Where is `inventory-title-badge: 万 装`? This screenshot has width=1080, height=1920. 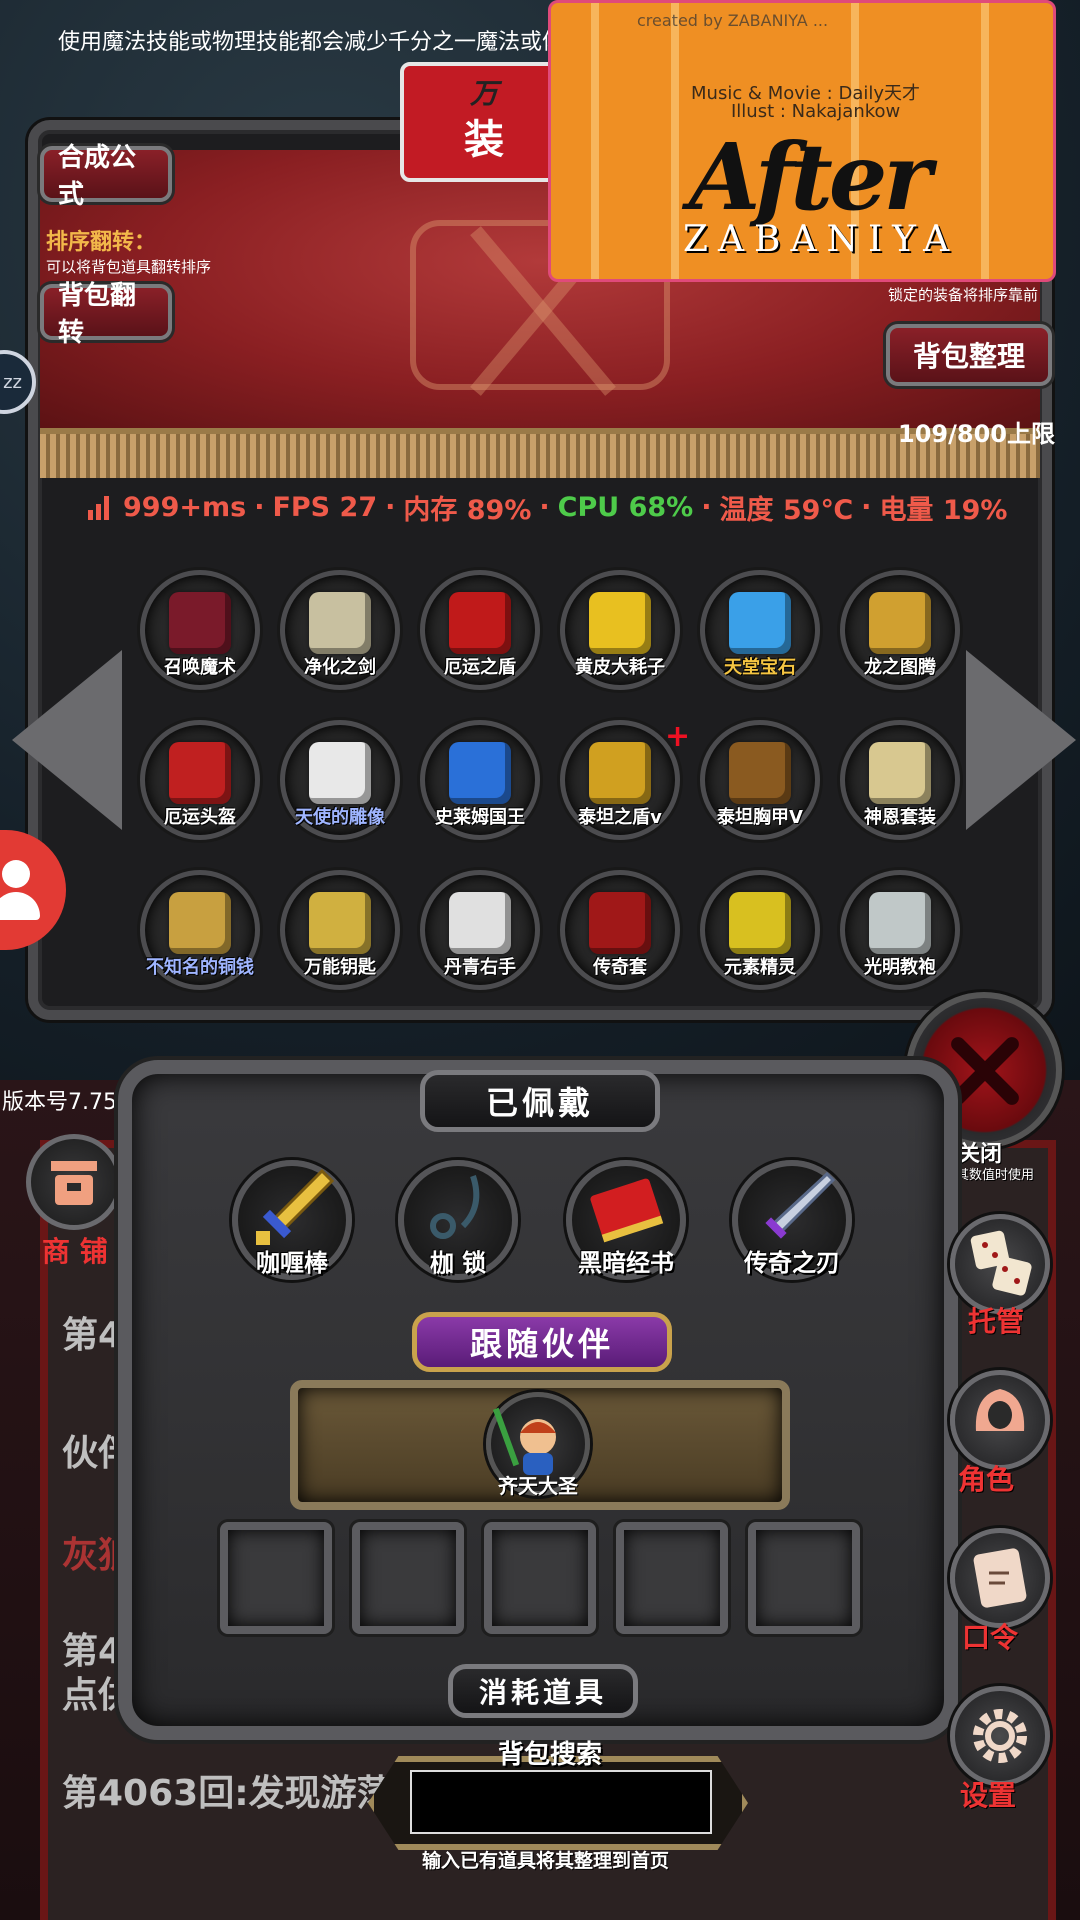
inventory-title-badge: 万 装 is located at coordinates (480, 122).